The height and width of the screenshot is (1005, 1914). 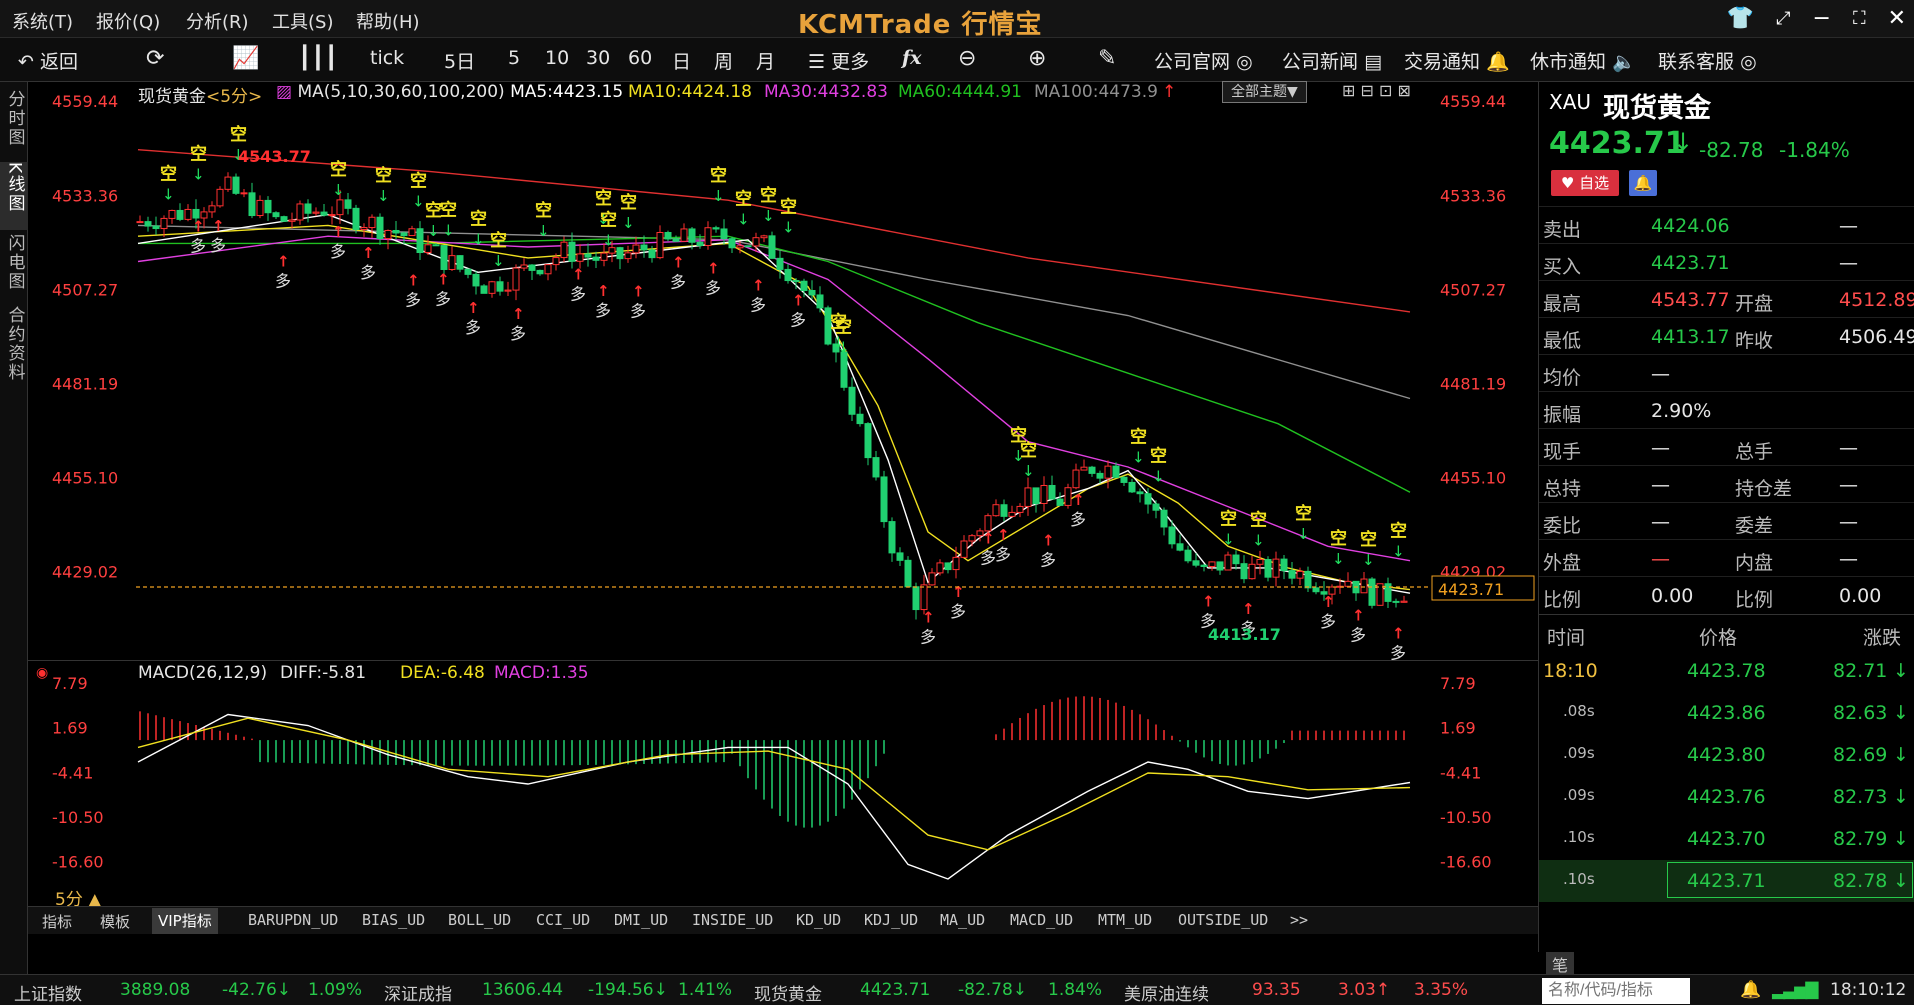 I want to click on down-arrow-icon: ↓, so click(x=1901, y=881).